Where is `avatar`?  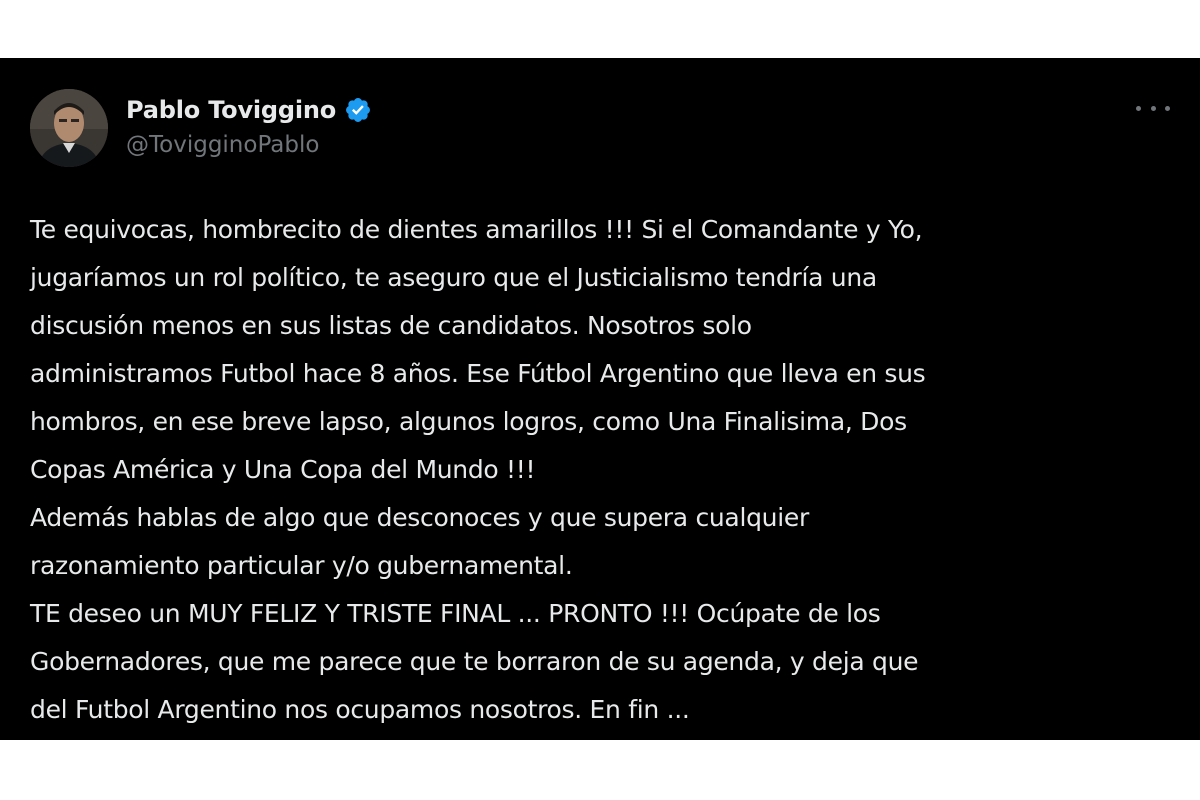
avatar is located at coordinates (69, 128).